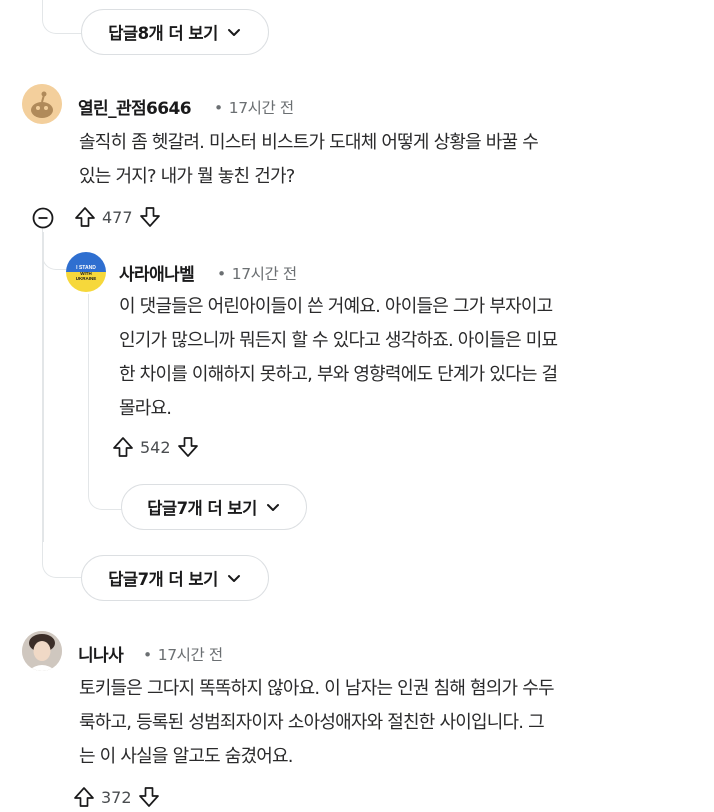  What do you see at coordinates (62, 559) in the screenshot?
I see `thread-connector-comment-more` at bounding box center [62, 559].